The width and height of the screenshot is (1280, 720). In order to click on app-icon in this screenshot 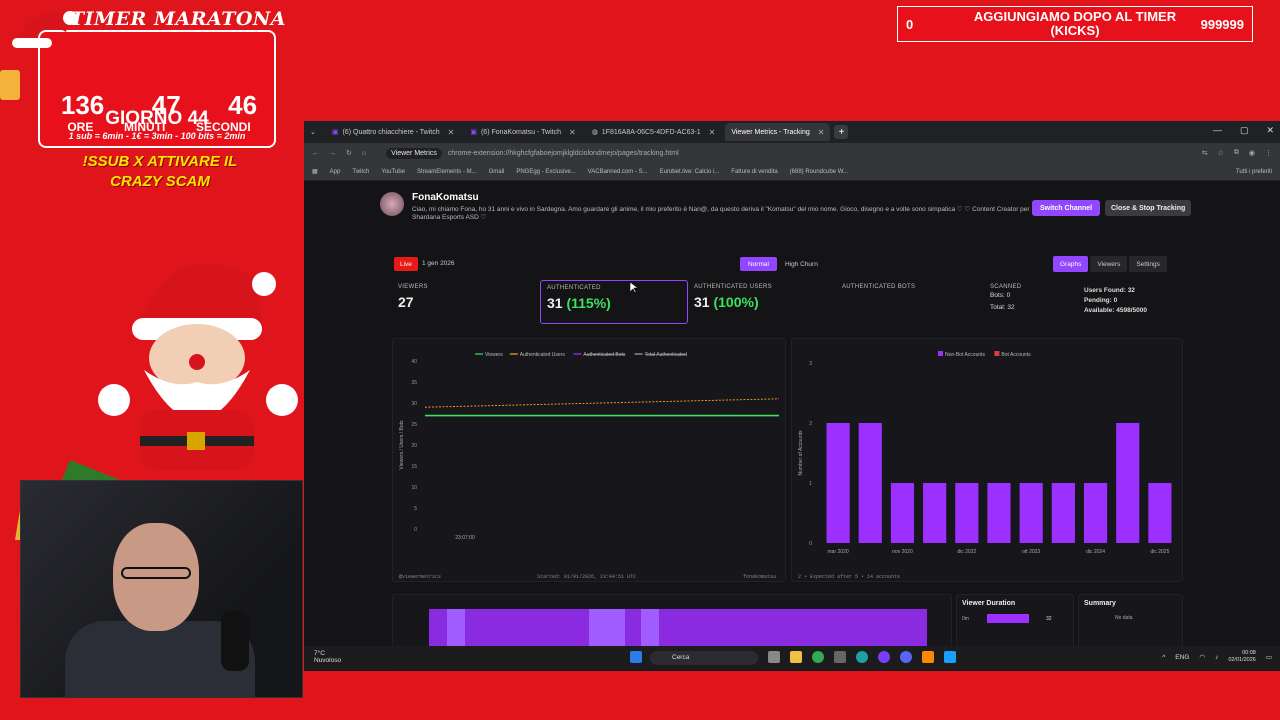, I will do `click(840, 657)`.